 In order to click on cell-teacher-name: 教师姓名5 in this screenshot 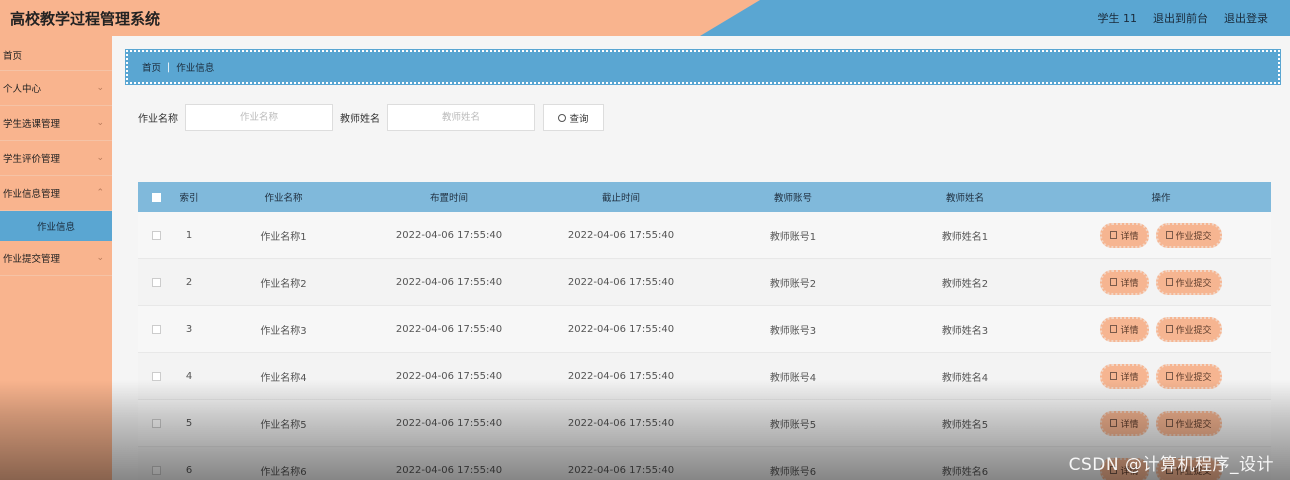, I will do `click(965, 425)`.